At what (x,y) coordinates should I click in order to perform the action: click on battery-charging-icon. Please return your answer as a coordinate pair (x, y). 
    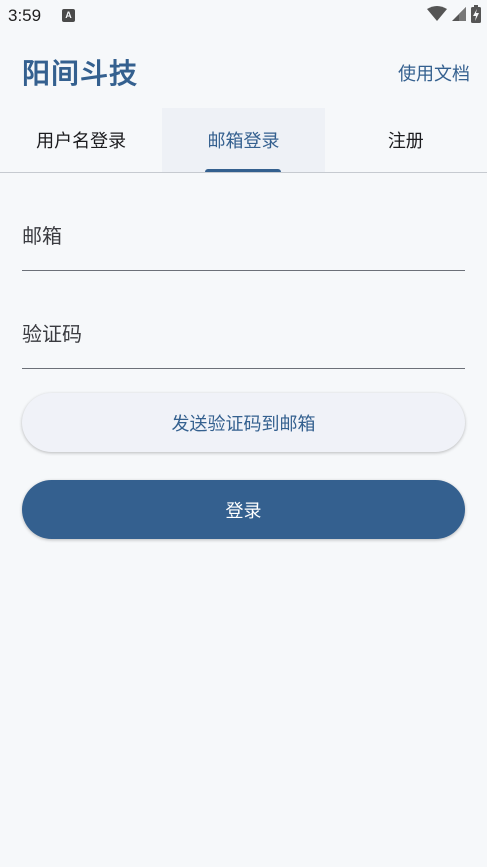
    Looking at the image, I should click on (476, 16).